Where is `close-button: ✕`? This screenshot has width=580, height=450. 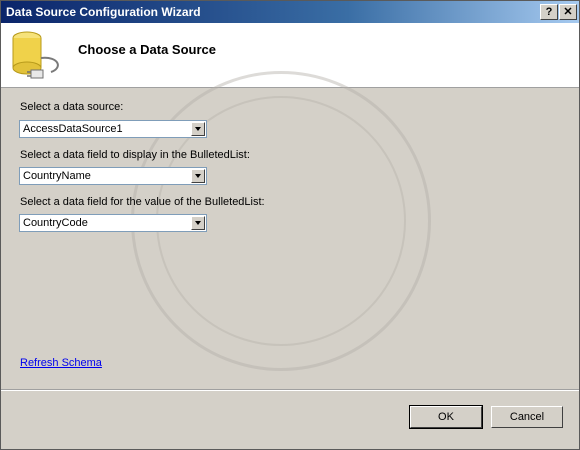 close-button: ✕ is located at coordinates (568, 12).